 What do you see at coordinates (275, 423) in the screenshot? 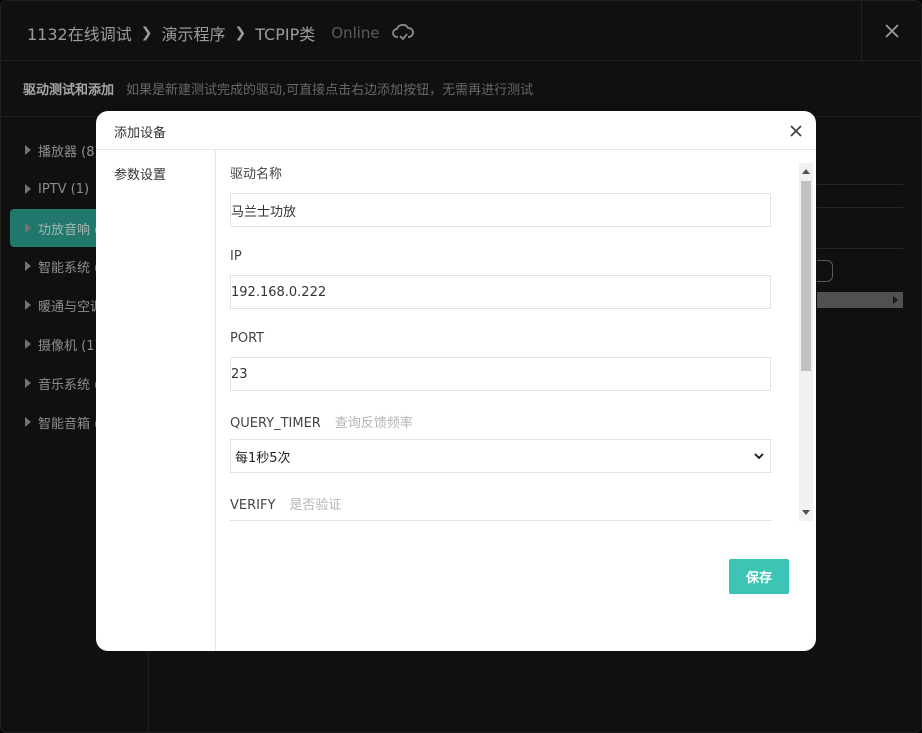
I see `query-timer-label-text: QUERY_TIMER` at bounding box center [275, 423].